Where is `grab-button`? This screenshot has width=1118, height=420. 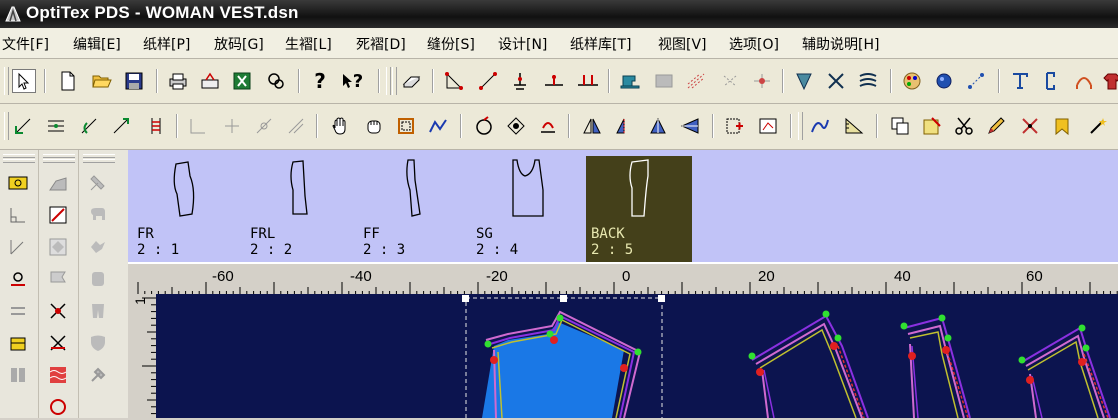
grab-button is located at coordinates (374, 126).